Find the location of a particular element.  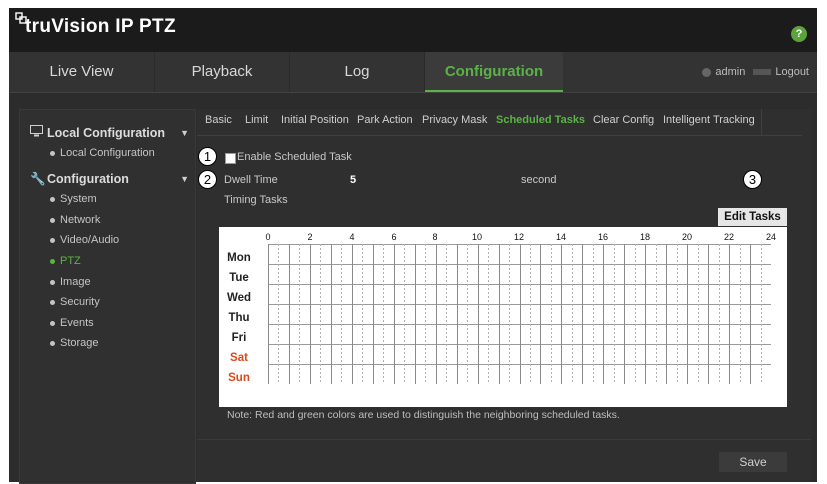

enable-scheduled-task-label: Enable Scheduled Task is located at coordinates (294, 157).